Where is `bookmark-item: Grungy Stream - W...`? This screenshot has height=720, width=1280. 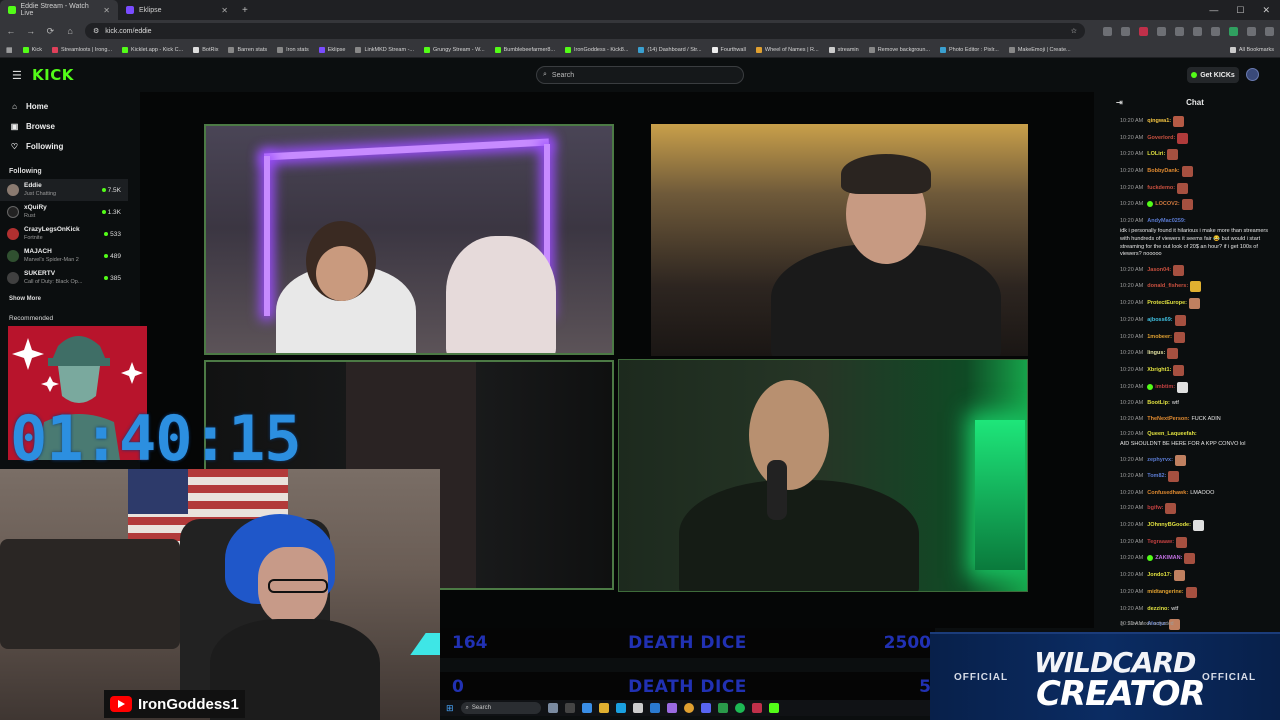
bookmark-item: Grungy Stream - W... is located at coordinates (454, 49).